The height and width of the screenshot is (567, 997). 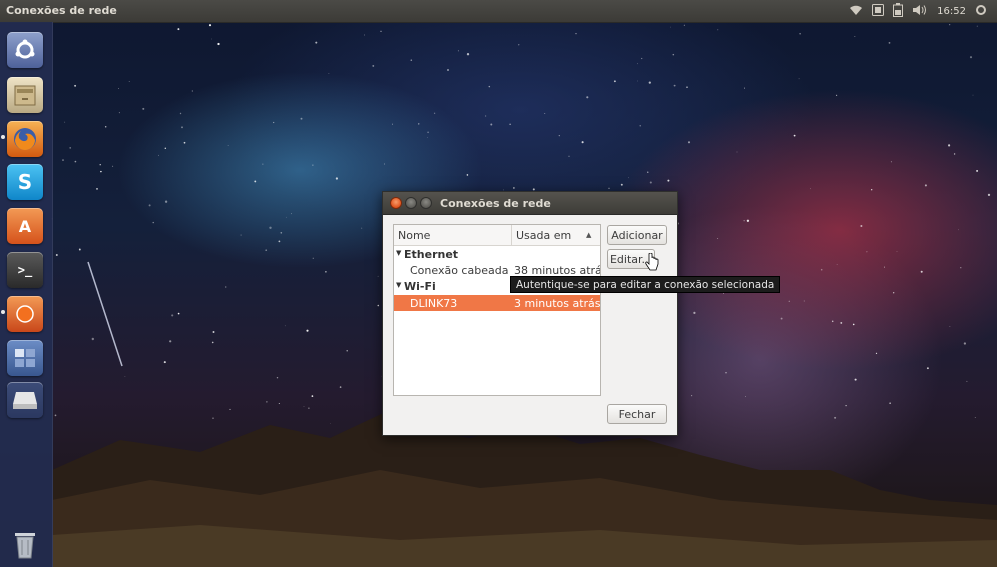 I want to click on volume-icon, so click(x=920, y=11).